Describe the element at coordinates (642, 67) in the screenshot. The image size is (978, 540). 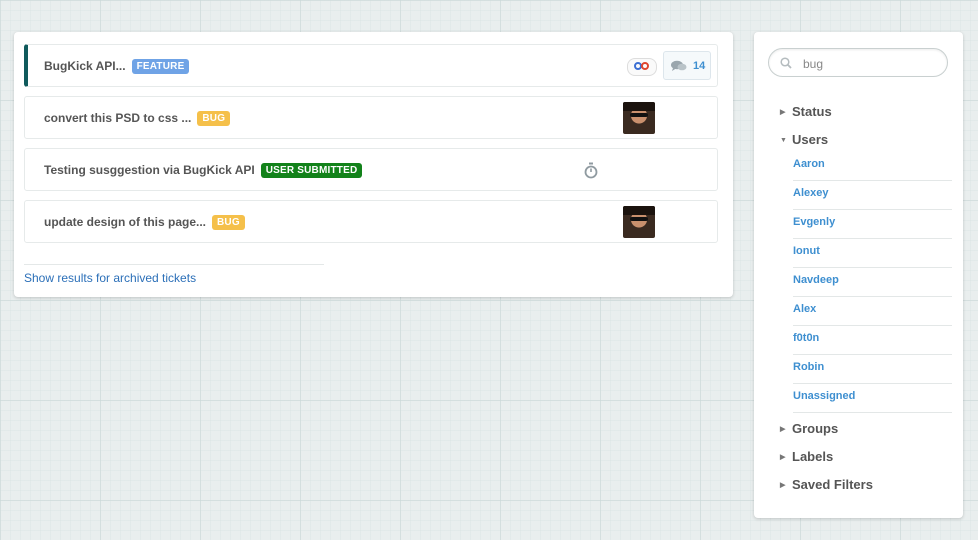
I see `integration-icon` at that location.